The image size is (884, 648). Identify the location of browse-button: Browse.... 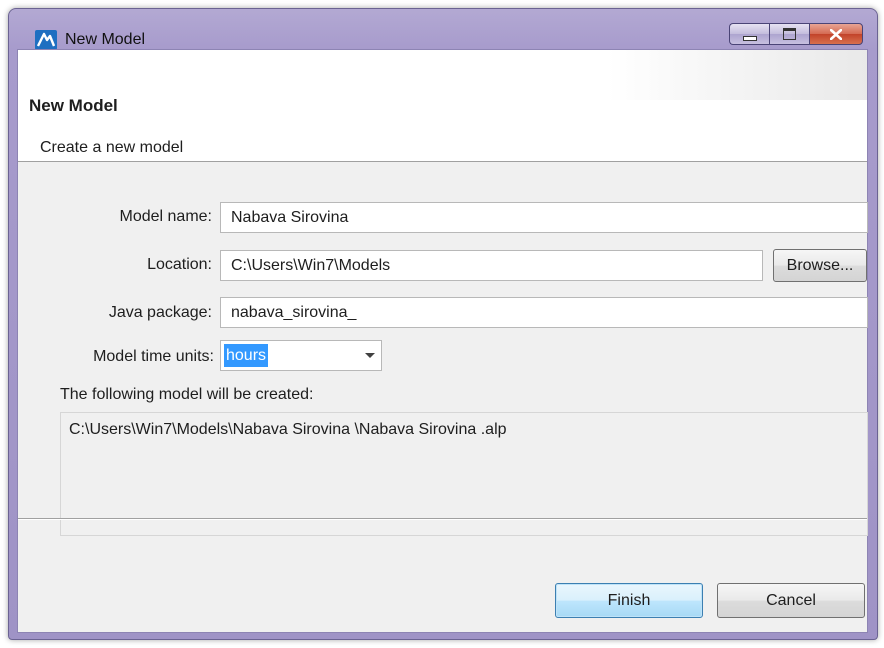
(820, 265).